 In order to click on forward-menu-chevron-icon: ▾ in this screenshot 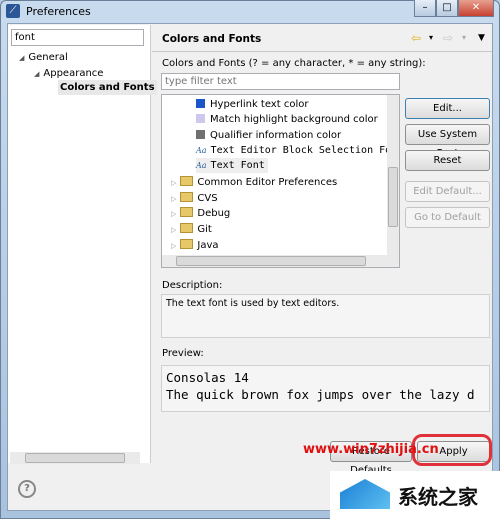, I will do `click(464, 37)`.